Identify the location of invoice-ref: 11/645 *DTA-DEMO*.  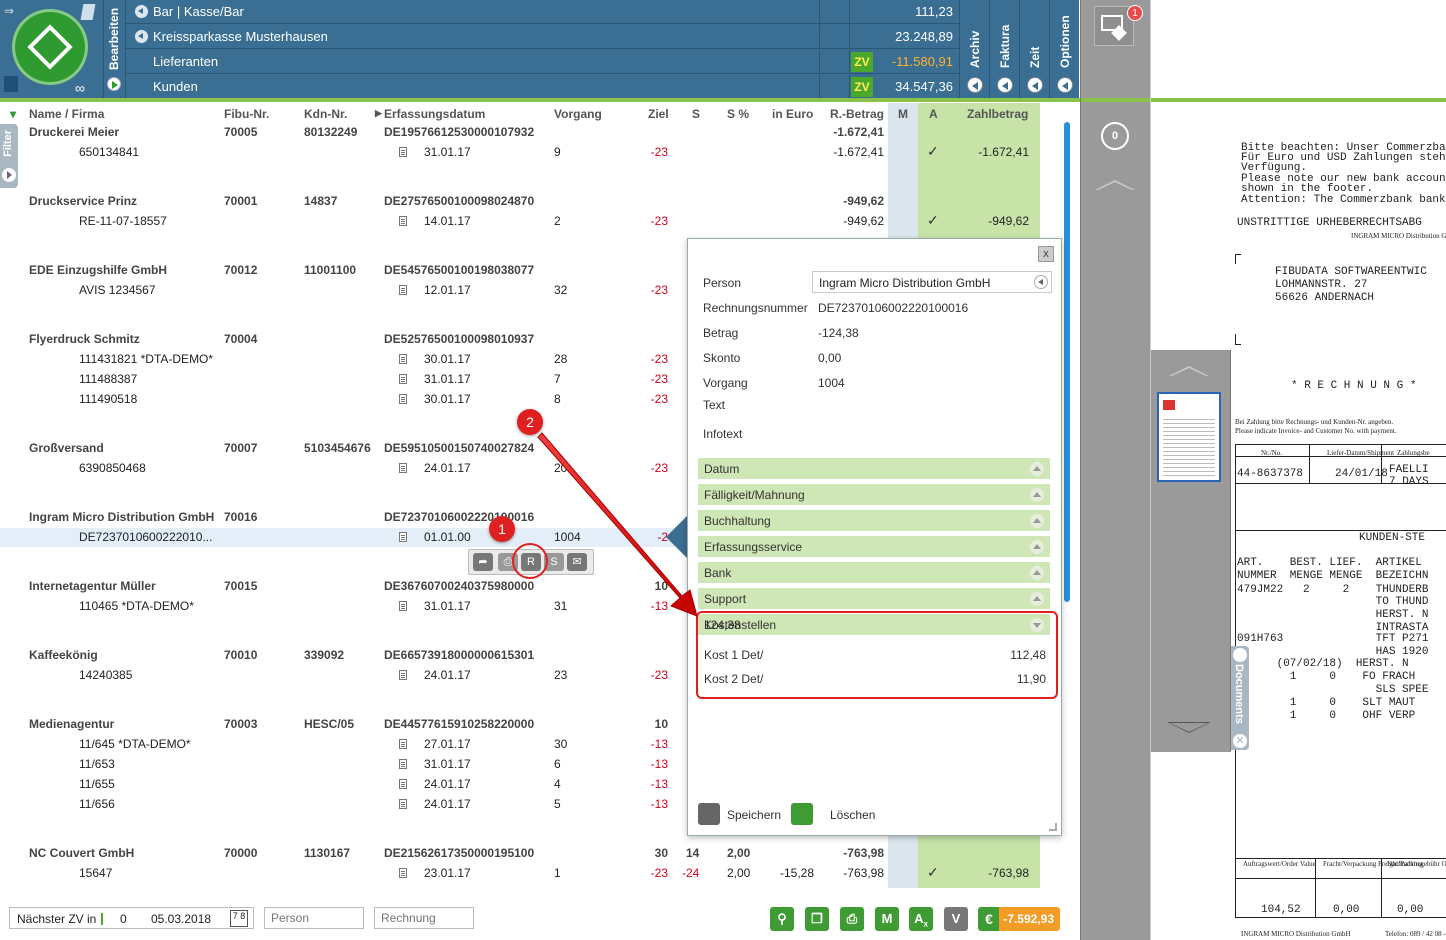
(135, 744).